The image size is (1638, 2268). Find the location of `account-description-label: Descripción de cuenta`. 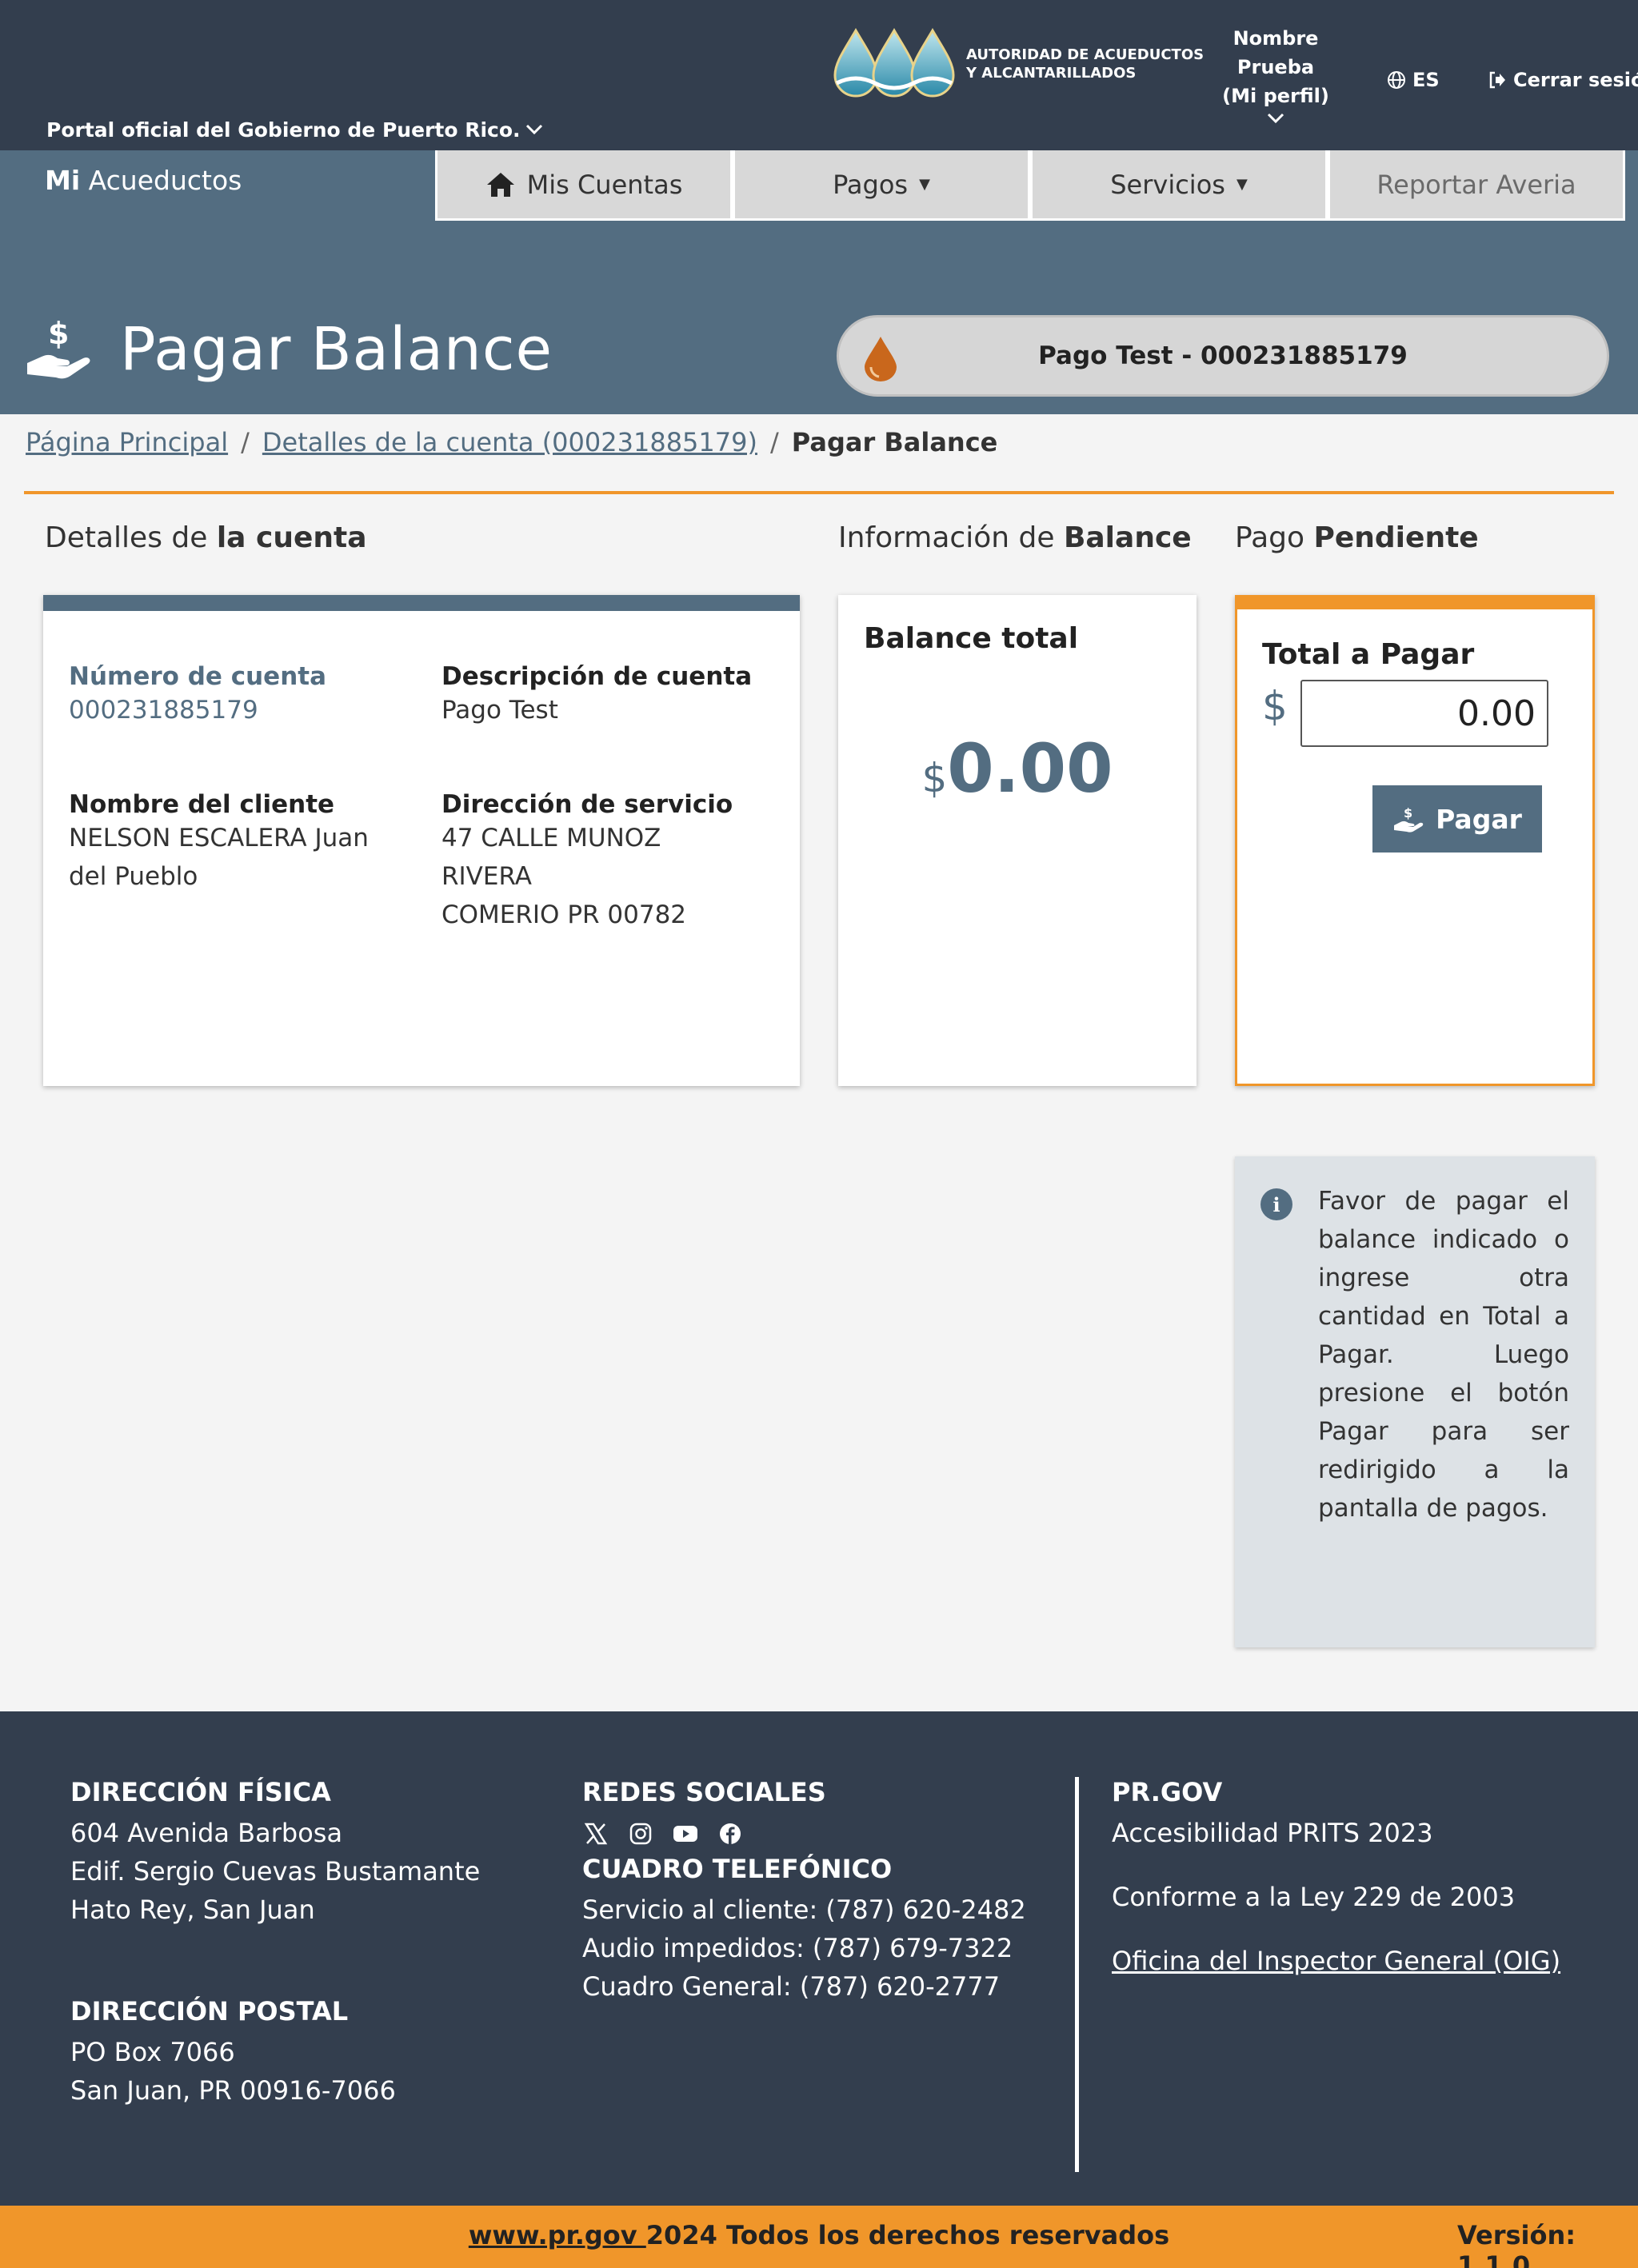

account-description-label: Descripción de cuenta is located at coordinates (597, 676).